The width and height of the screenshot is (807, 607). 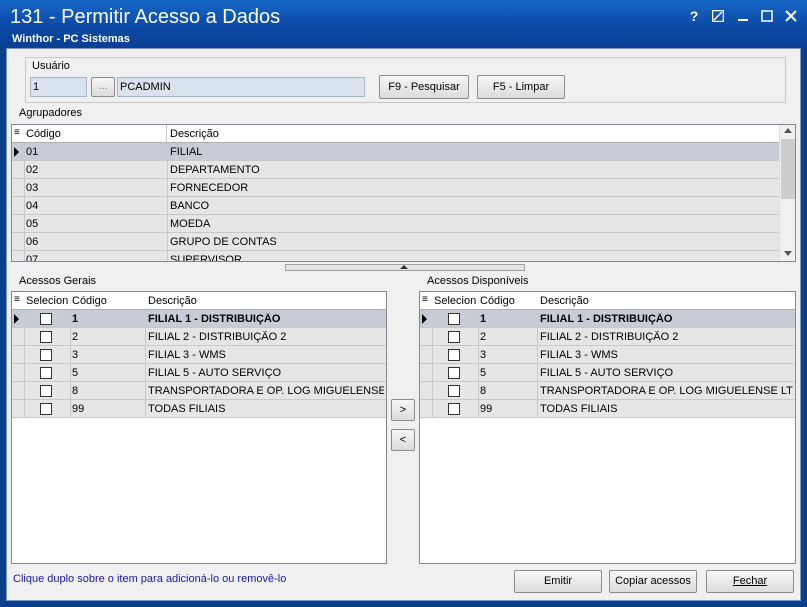 What do you see at coordinates (32, 152) in the screenshot?
I see `cell-codigo: 01` at bounding box center [32, 152].